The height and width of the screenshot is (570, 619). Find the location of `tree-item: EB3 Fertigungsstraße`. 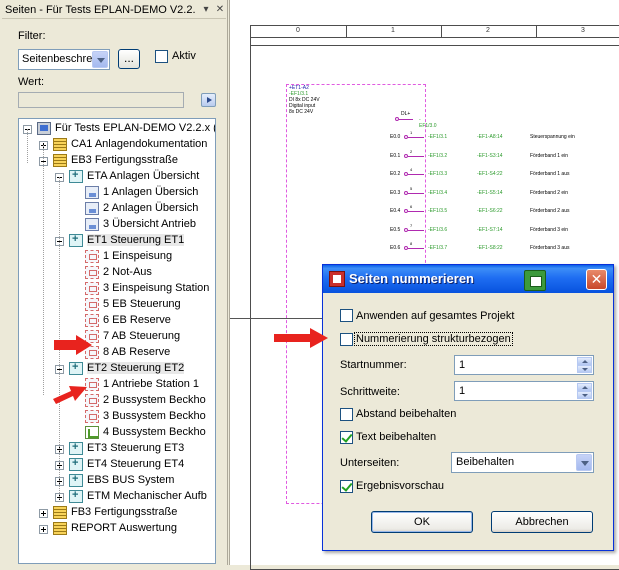

tree-item: EB3 Fertigungsstraße is located at coordinates (117, 161).